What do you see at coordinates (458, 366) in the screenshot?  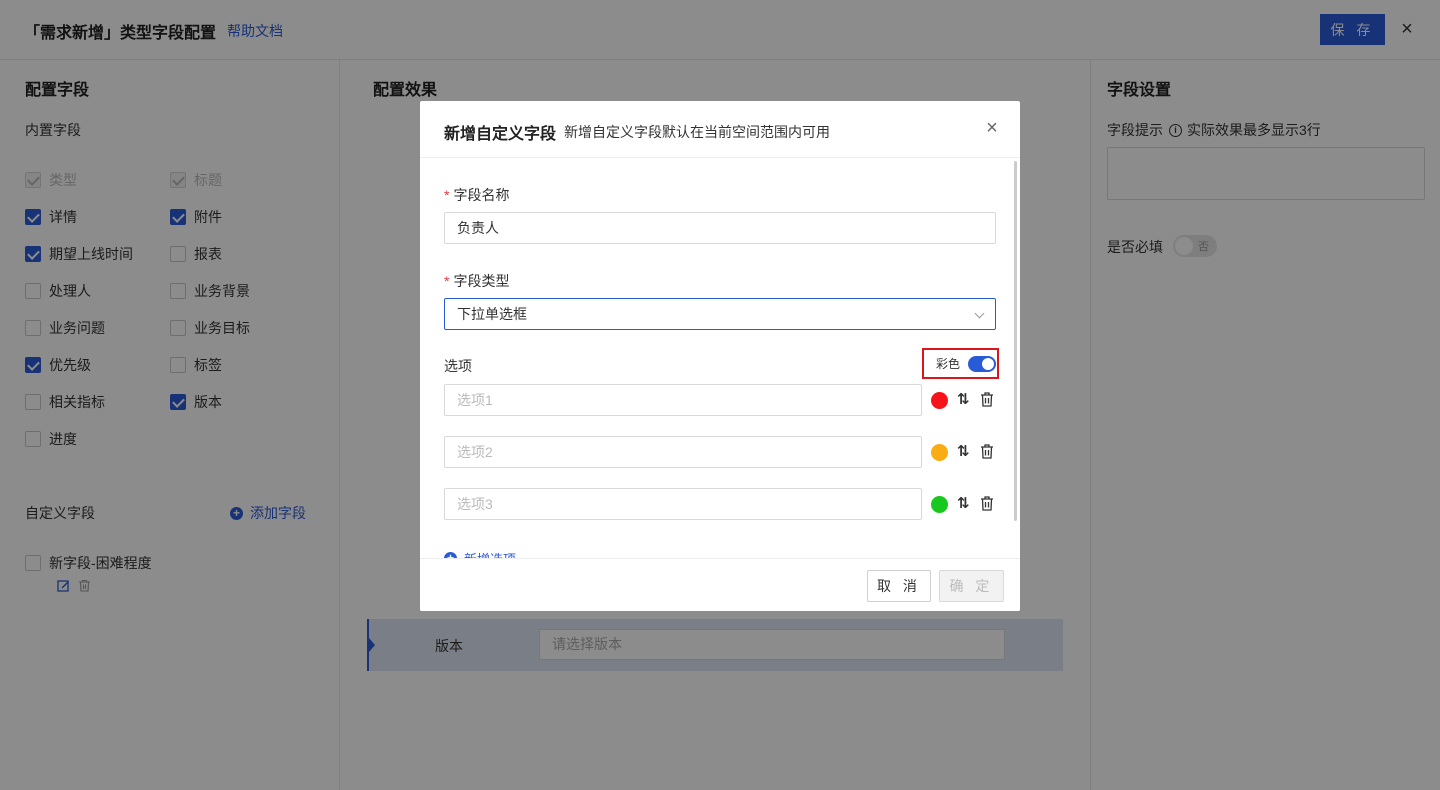 I see `options-label: 选项` at bounding box center [458, 366].